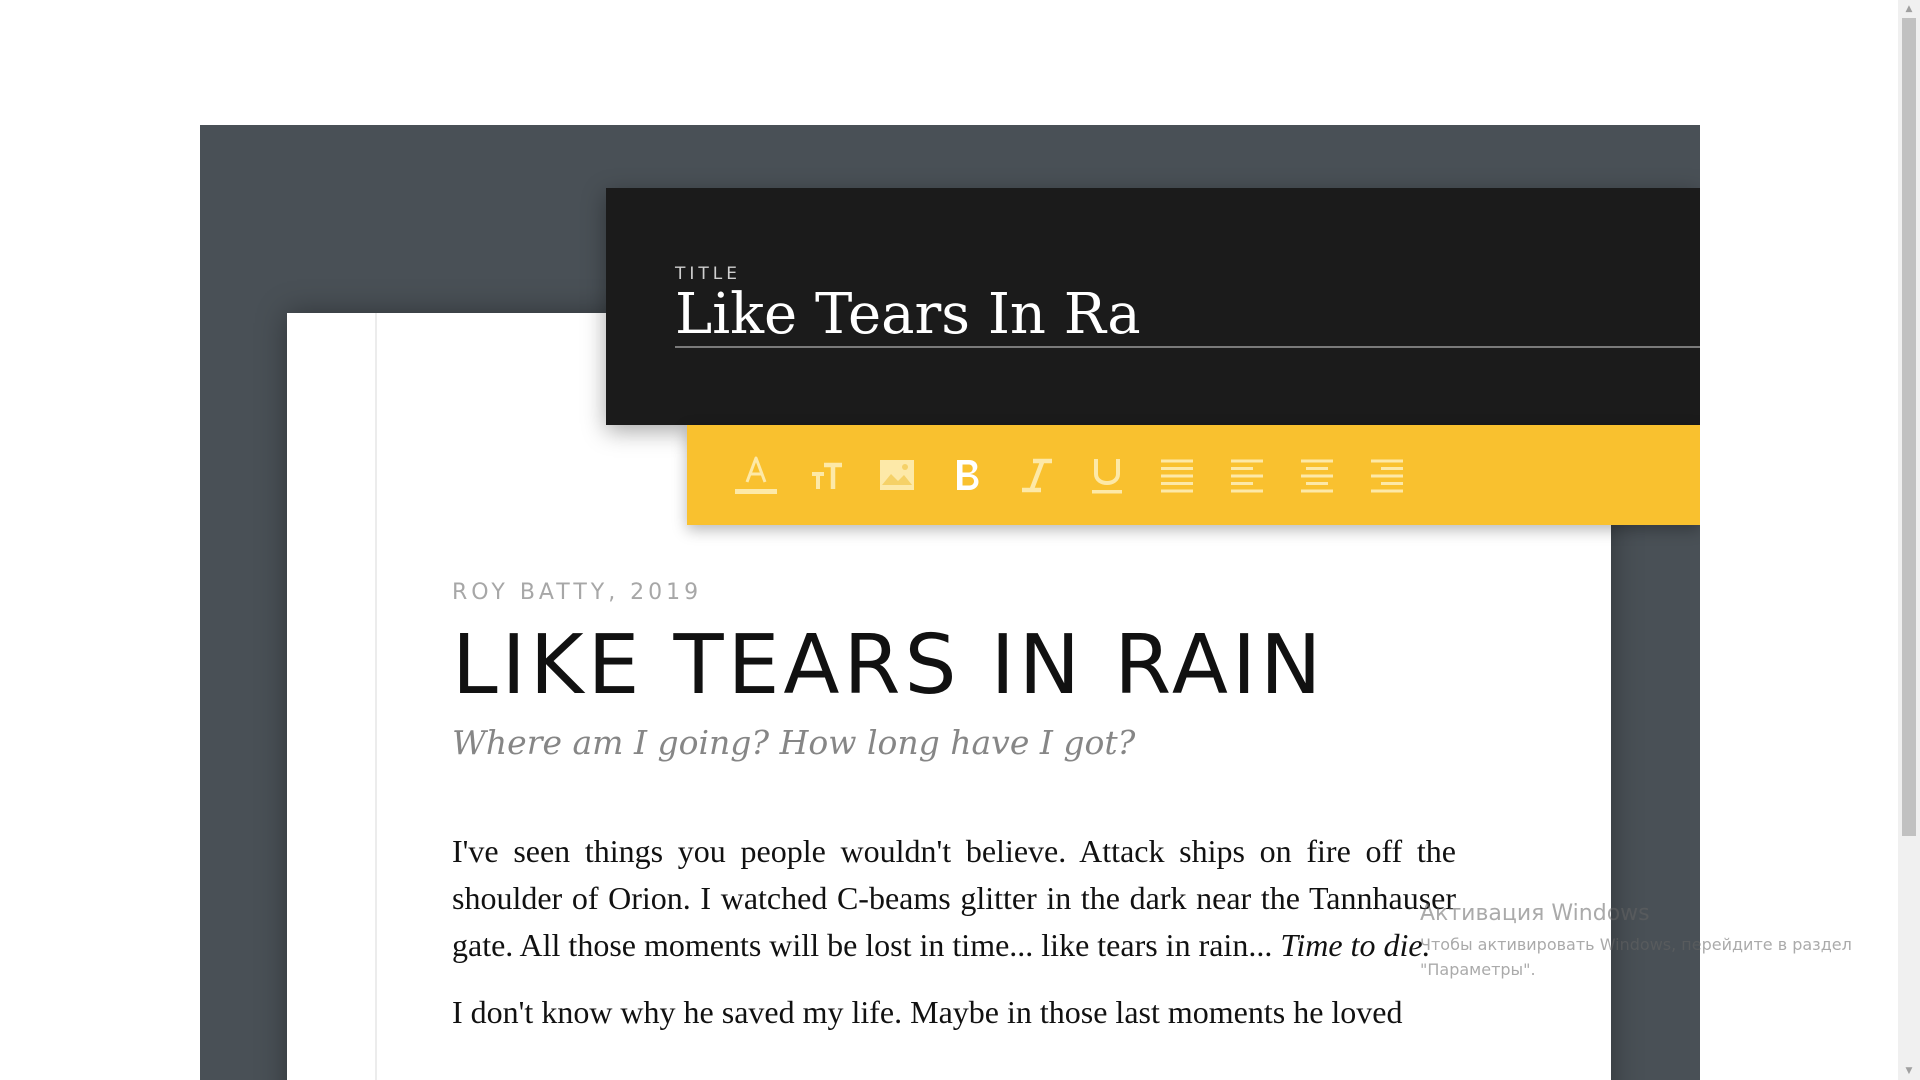 The image size is (1920, 1080). Describe the element at coordinates (1909, 1071) in the screenshot. I see `scroll-down-icon: ▼` at that location.